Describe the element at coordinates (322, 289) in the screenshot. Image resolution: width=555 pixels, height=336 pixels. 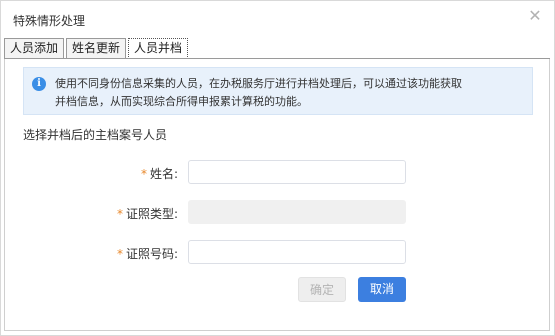
I see `confirm-button: 确定` at that location.